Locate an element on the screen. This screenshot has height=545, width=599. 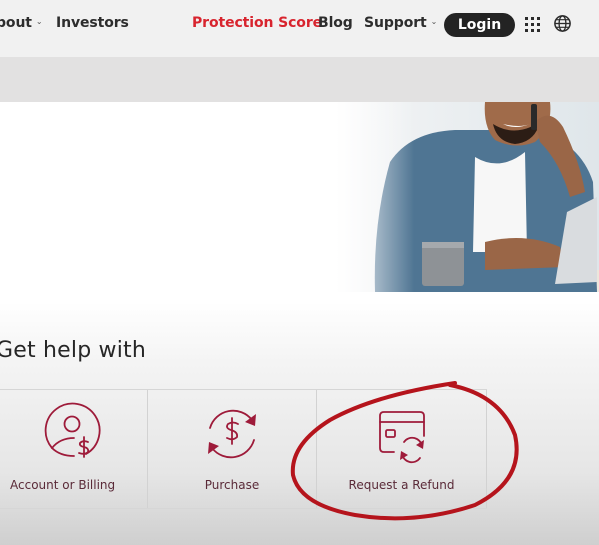
card-request-refund: Request a Refund is located at coordinates (402, 449).